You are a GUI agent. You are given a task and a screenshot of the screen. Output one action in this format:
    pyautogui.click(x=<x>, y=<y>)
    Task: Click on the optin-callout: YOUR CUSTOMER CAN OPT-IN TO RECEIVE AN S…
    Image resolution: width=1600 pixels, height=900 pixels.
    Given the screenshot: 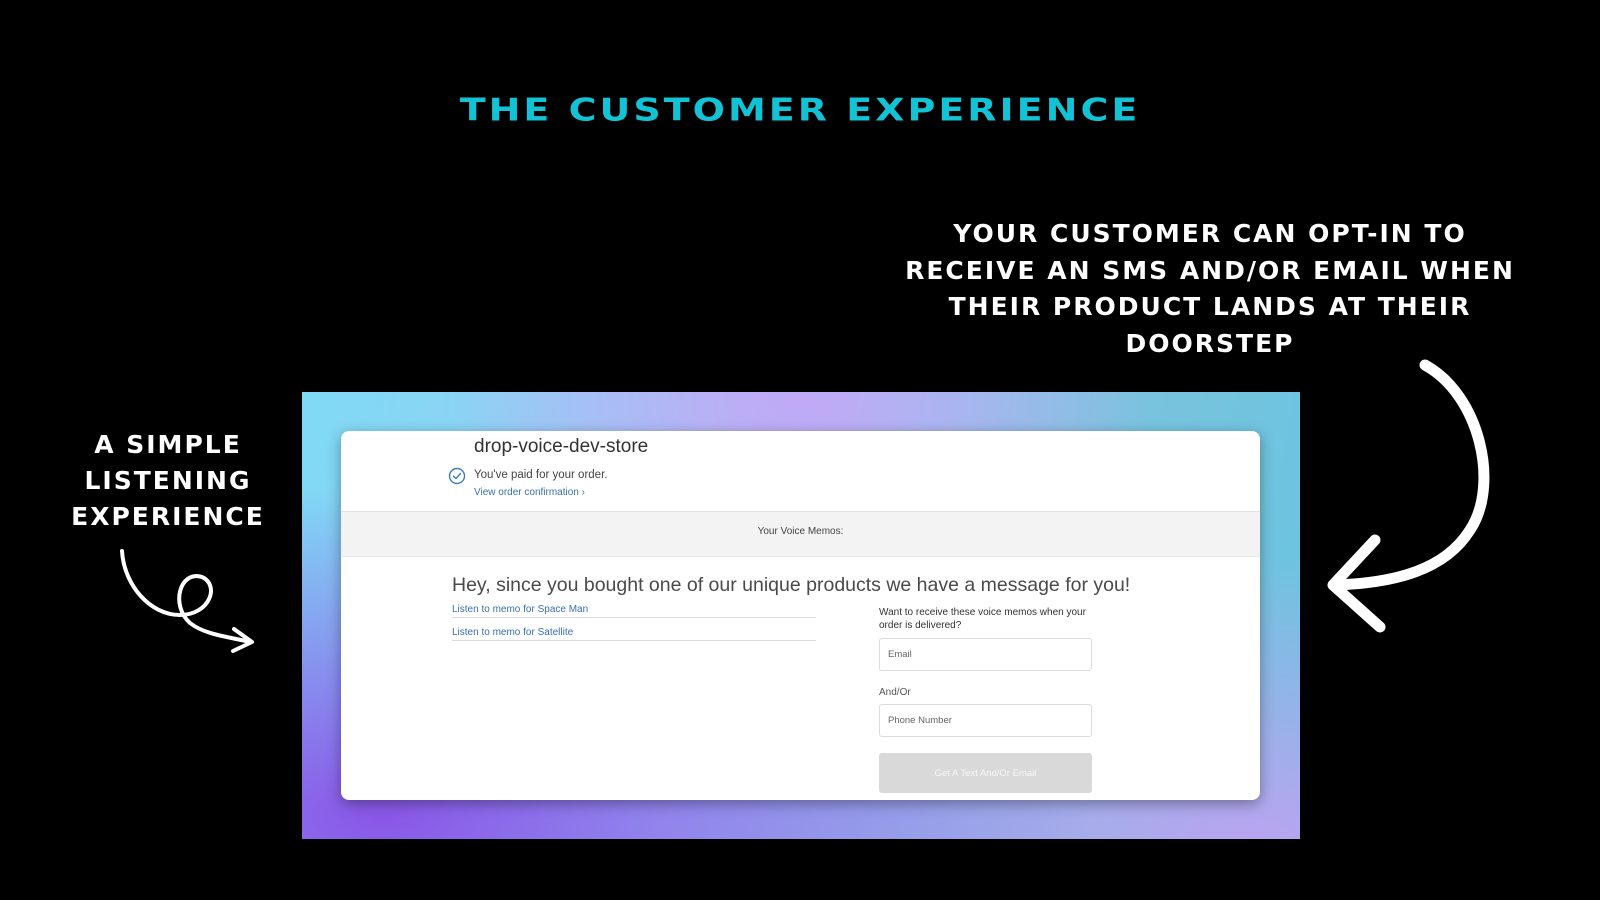 What is the action you would take?
    pyautogui.click(x=1210, y=288)
    